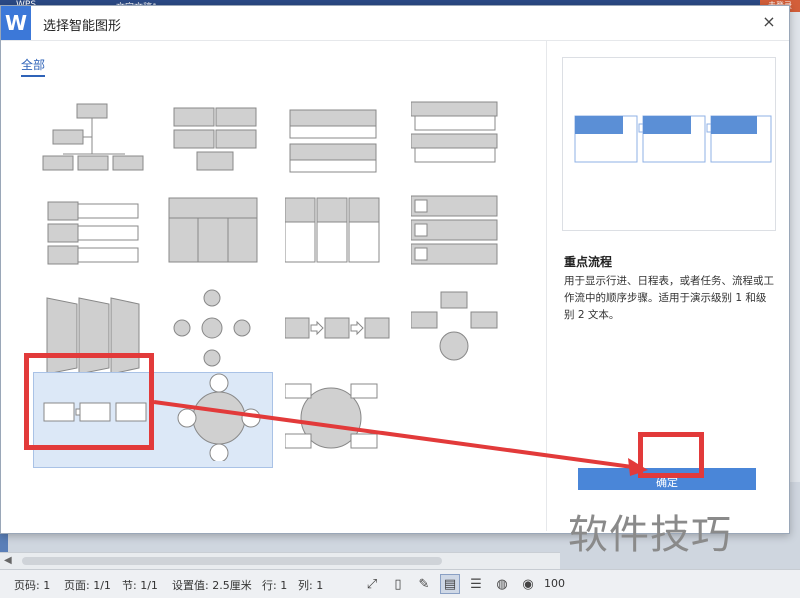 The image size is (800, 598). I want to click on annotation-highlight-ok, so click(671, 455).